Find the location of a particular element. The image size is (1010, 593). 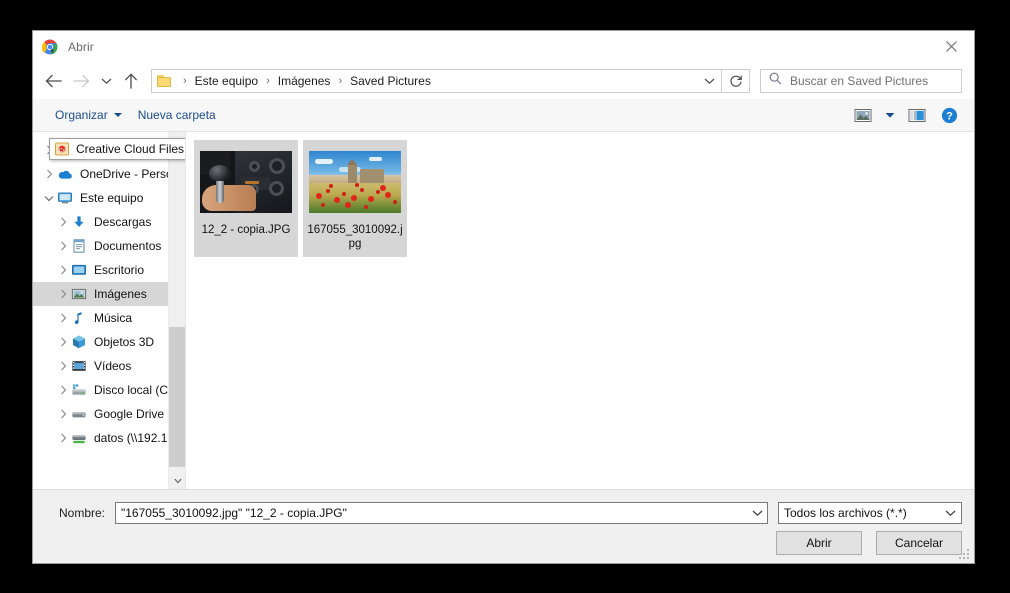

file-type-filter-value: Todos los archivos (*.*) is located at coordinates (845, 513).